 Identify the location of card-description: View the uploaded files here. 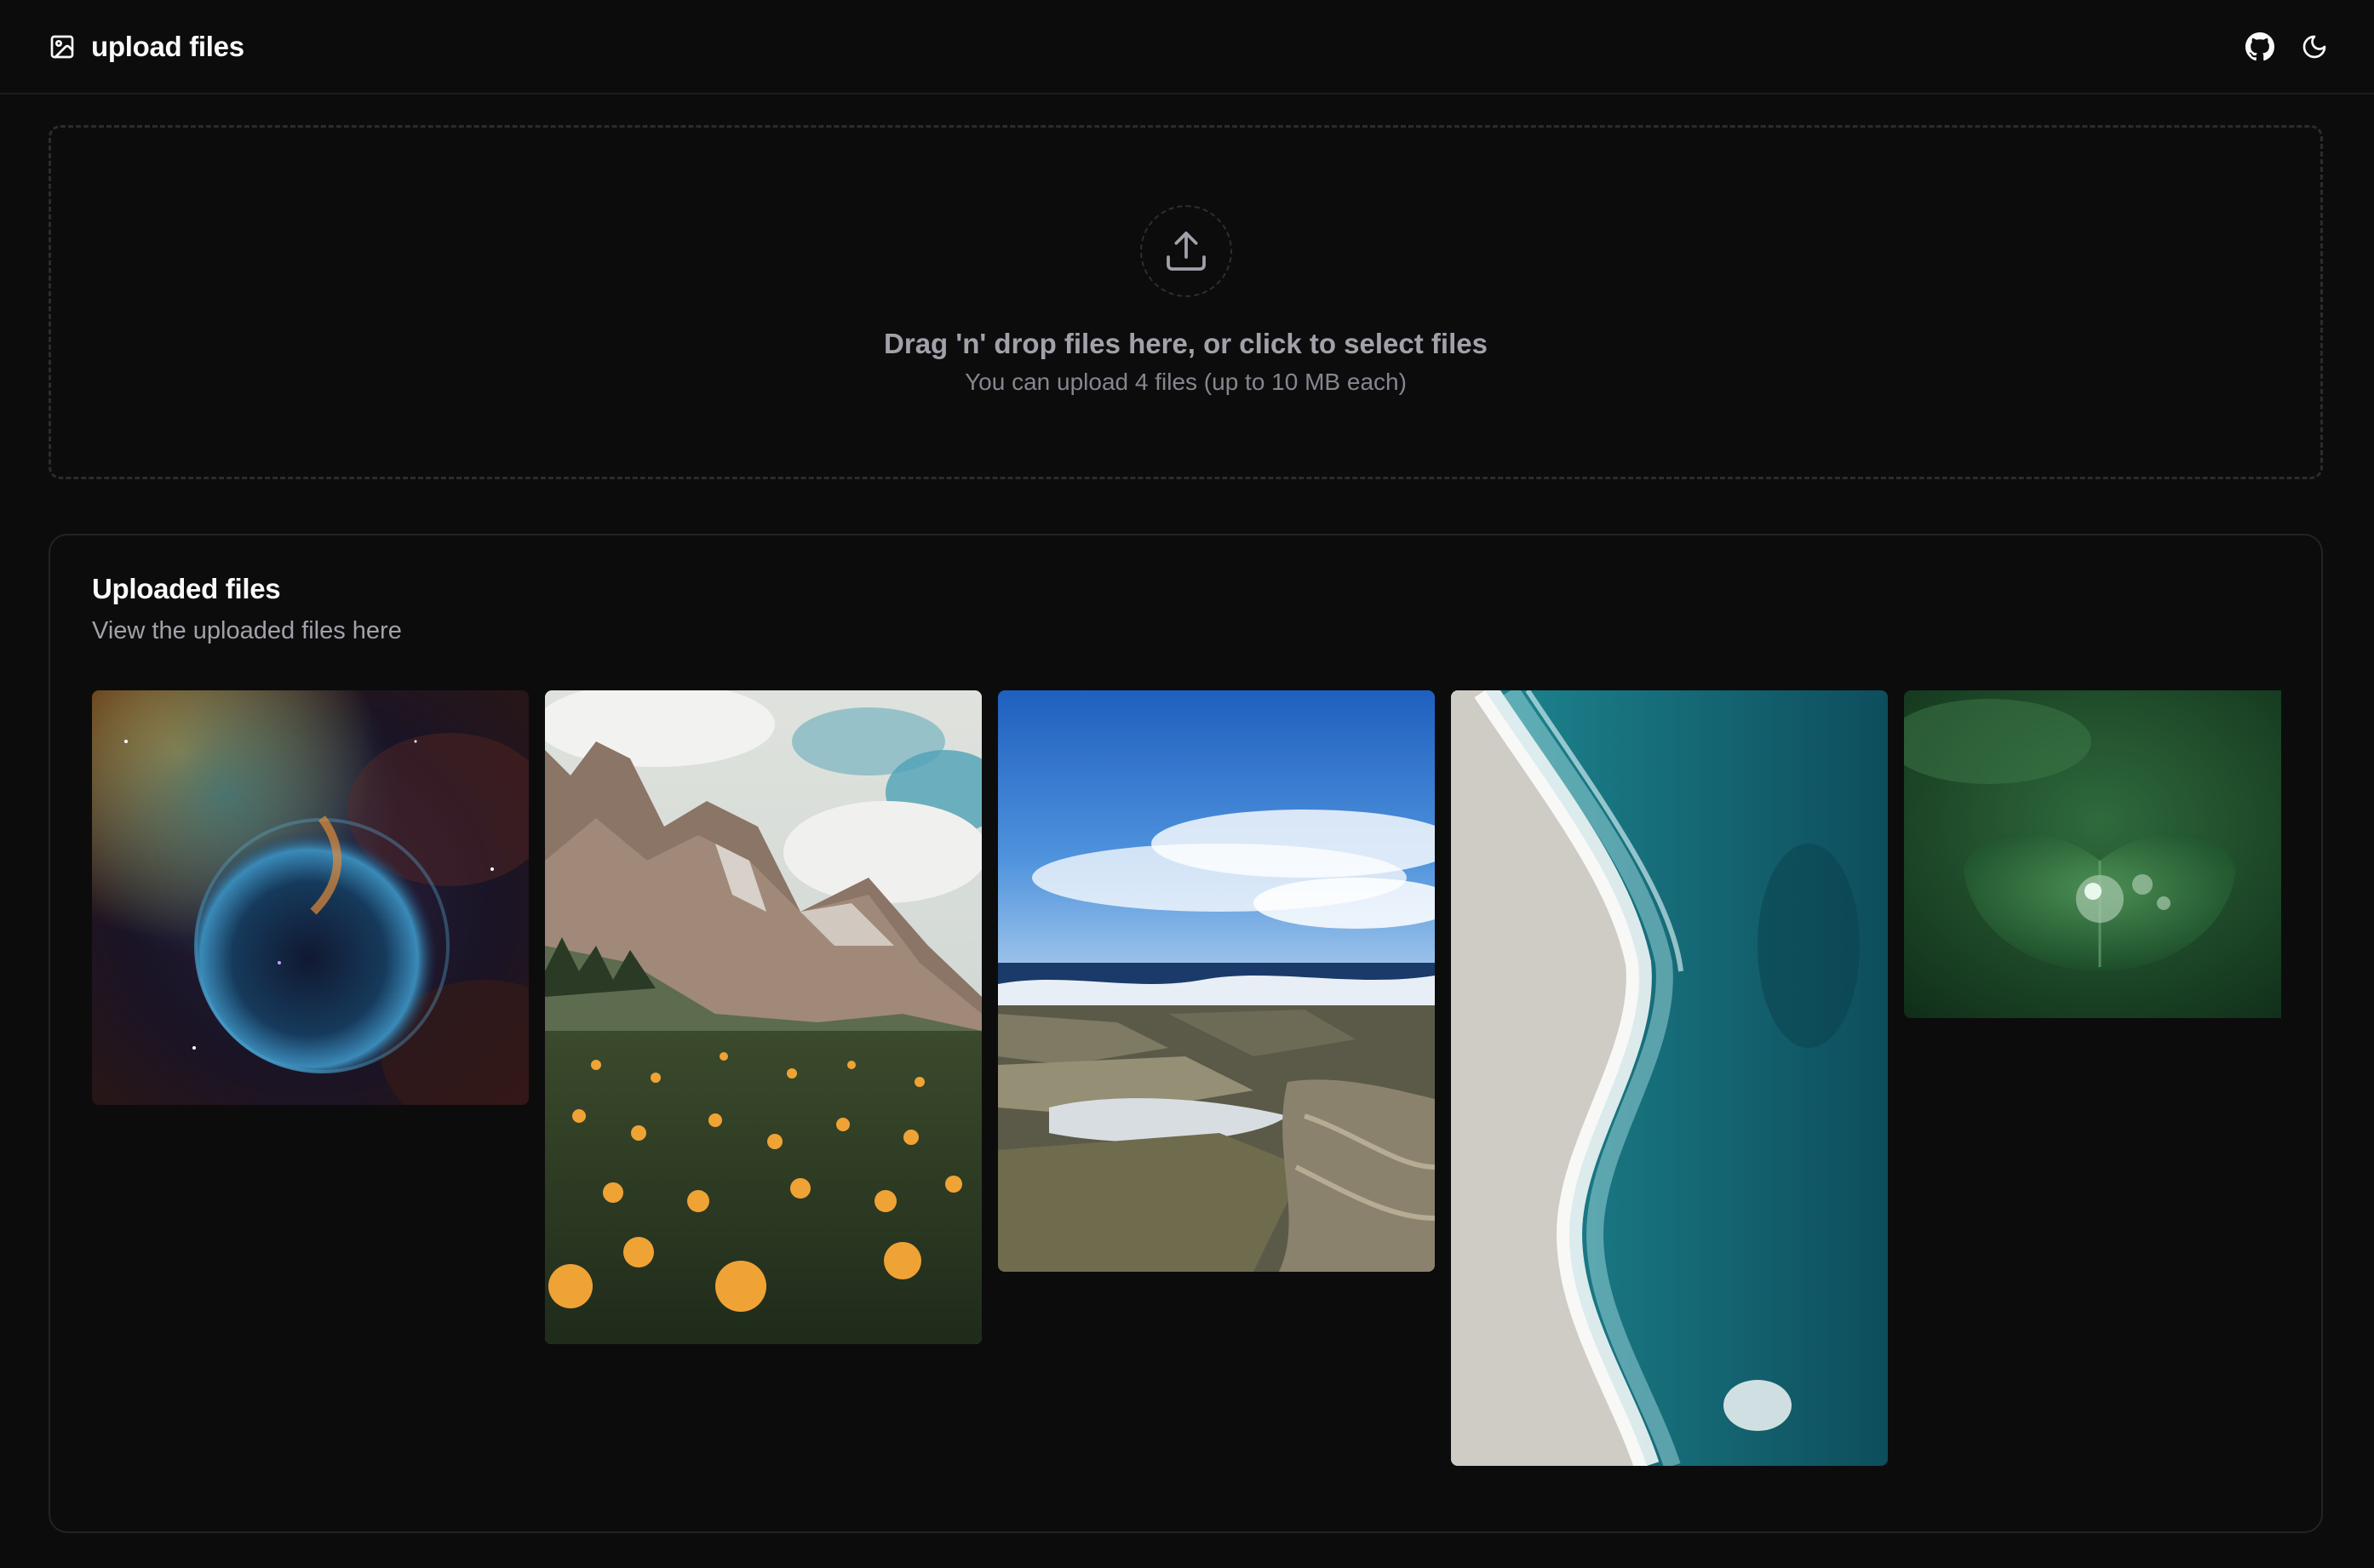
(247, 630).